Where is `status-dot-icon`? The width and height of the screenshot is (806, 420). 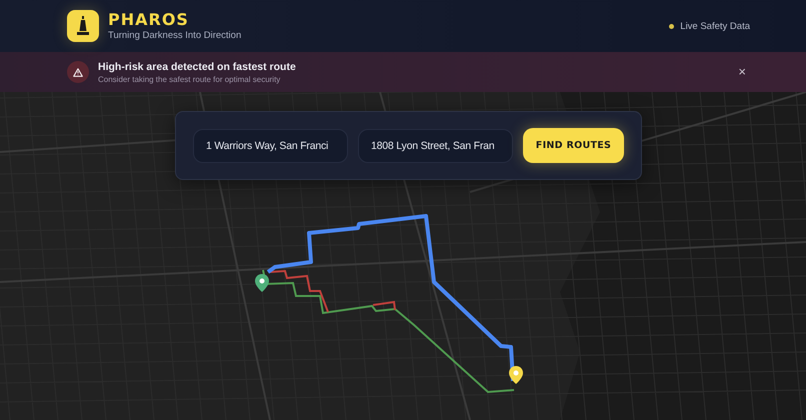 status-dot-icon is located at coordinates (671, 26).